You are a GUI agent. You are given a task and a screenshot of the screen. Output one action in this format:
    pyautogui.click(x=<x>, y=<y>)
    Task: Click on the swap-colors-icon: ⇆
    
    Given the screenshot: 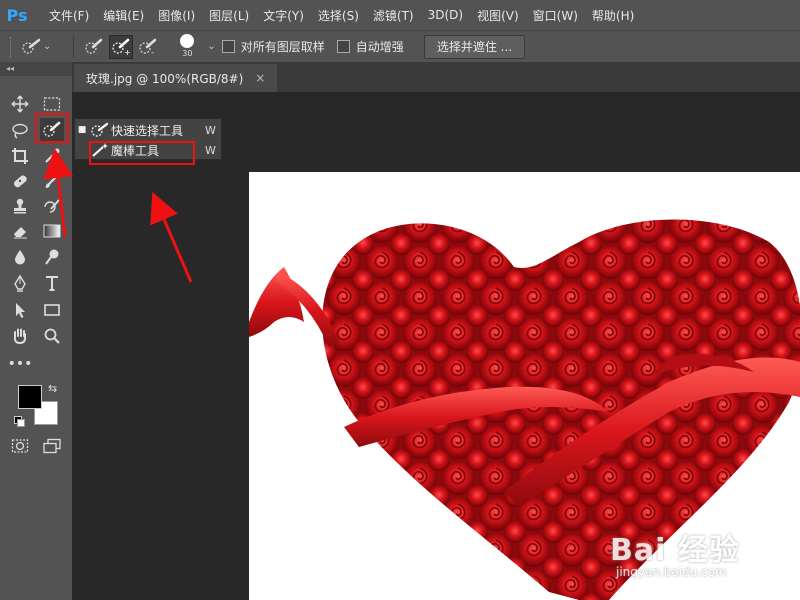 What is the action you would take?
    pyautogui.click(x=52, y=388)
    